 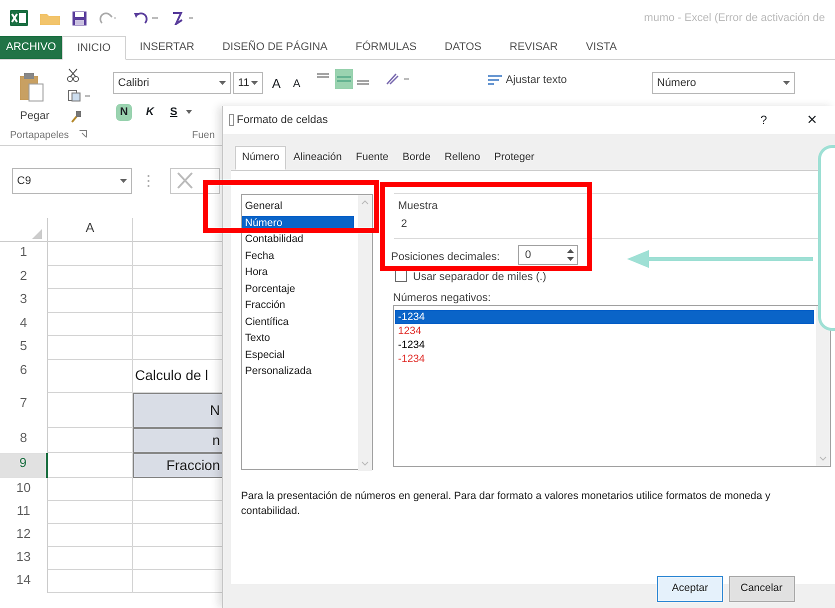 I want to click on close-button: ×, so click(x=812, y=120).